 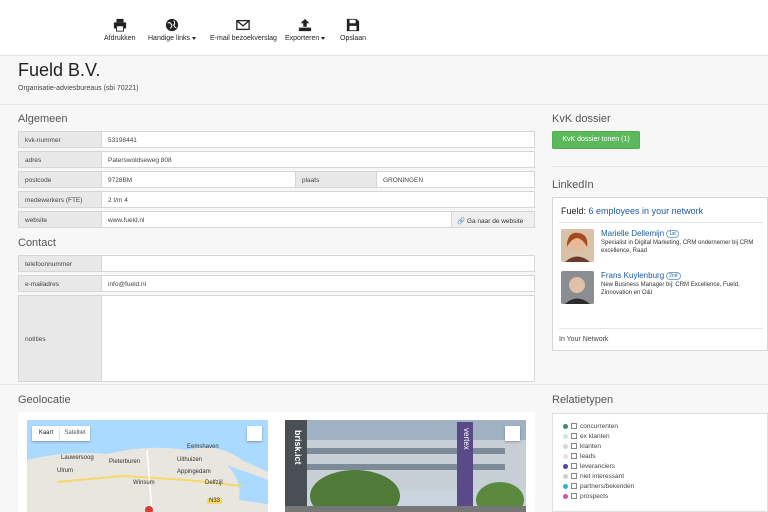 I want to click on export-label: Exporteren, so click(x=302, y=38).